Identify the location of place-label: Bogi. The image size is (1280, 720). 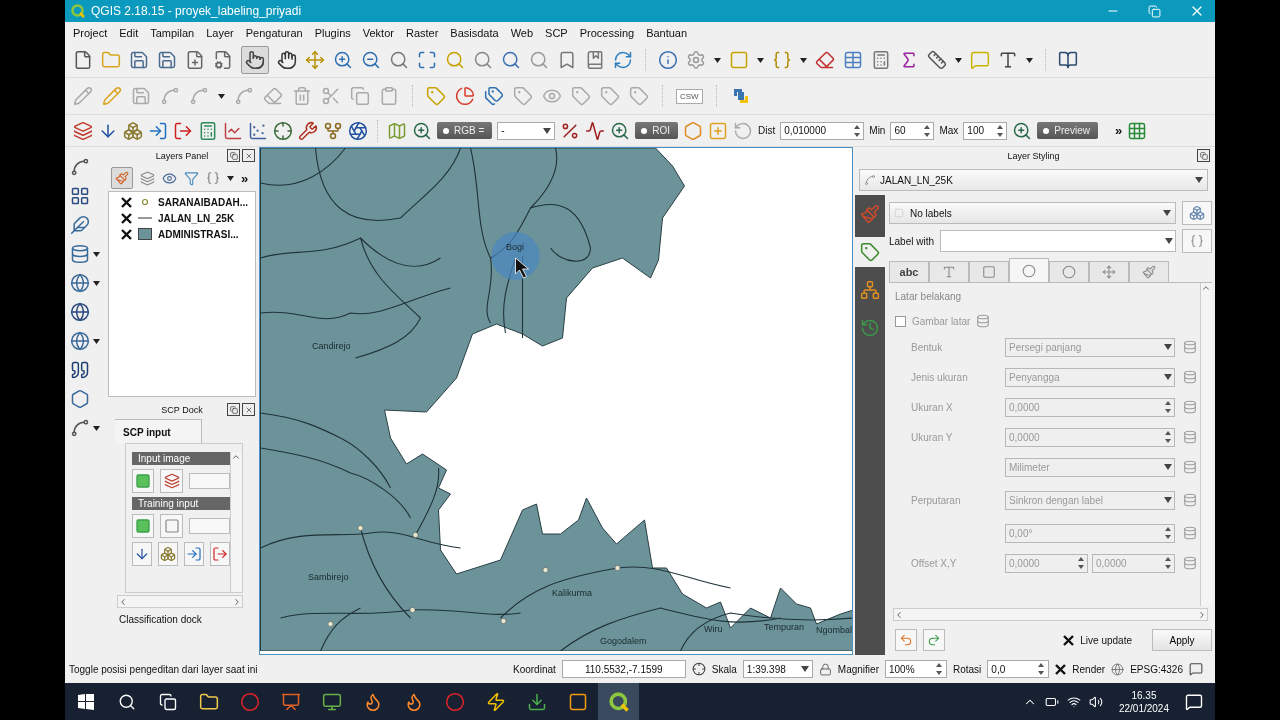
(515, 247).